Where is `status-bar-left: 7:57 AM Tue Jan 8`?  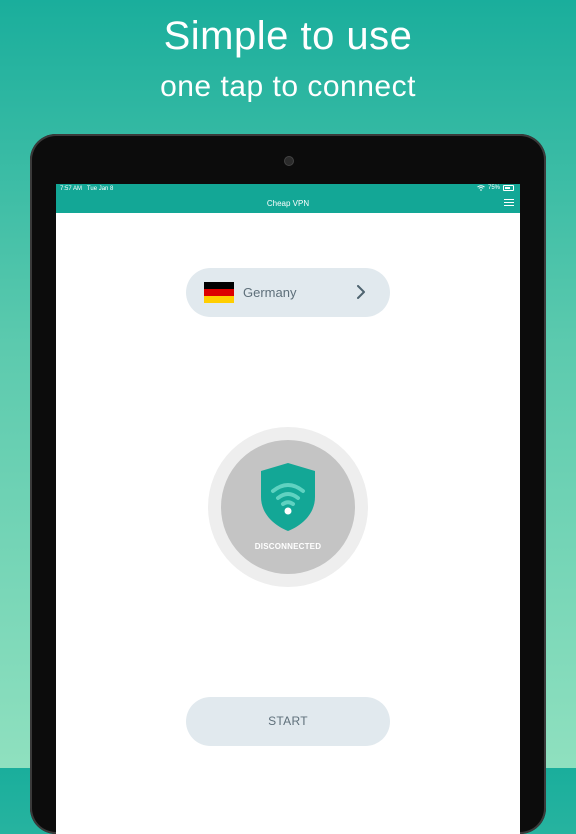
status-bar-left: 7:57 AM Tue Jan 8 is located at coordinates (86, 189).